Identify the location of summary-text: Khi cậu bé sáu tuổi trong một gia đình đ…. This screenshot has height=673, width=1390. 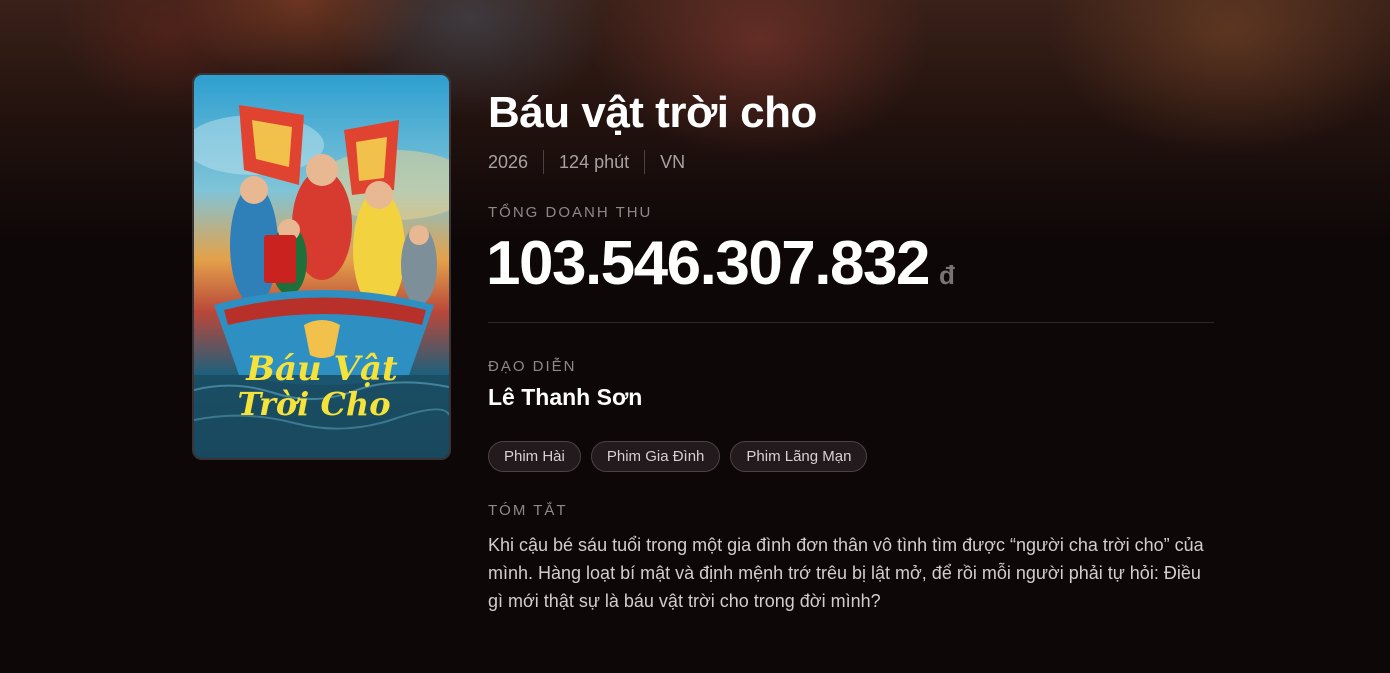
(846, 573).